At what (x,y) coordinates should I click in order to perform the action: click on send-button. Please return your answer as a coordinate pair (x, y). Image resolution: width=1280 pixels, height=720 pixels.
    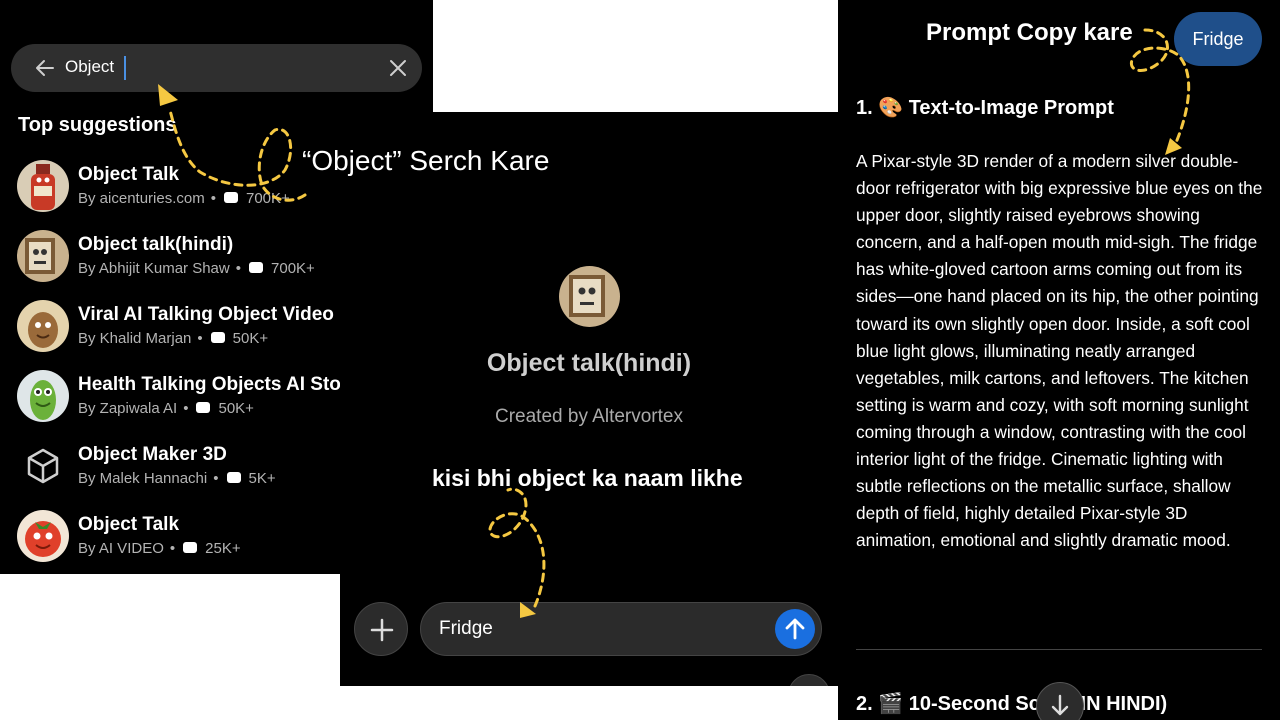
    Looking at the image, I should click on (795, 629).